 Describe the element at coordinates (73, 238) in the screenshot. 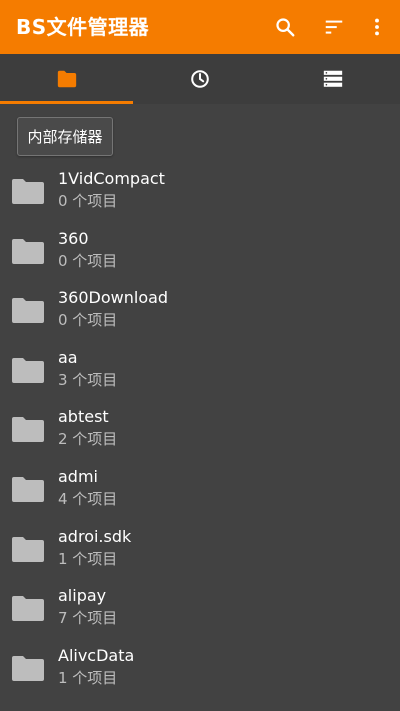

I see `file-name: 360` at that location.